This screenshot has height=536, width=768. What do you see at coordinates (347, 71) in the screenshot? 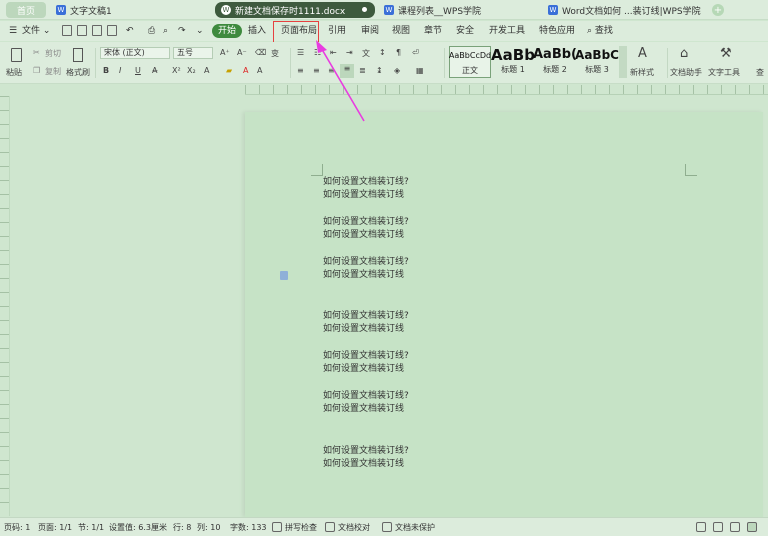
I see `justify-icon: ≡` at bounding box center [347, 71].